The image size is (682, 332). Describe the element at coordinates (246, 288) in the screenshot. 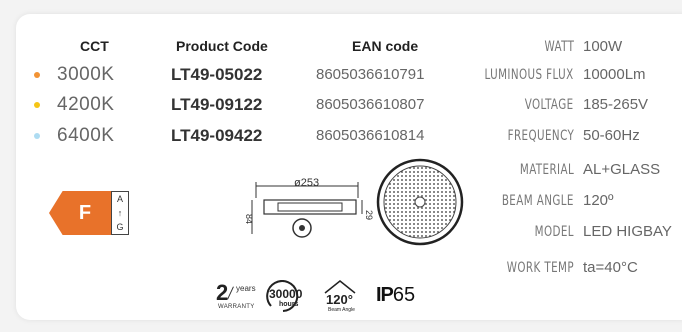

I see `warranty-unit: years` at that location.